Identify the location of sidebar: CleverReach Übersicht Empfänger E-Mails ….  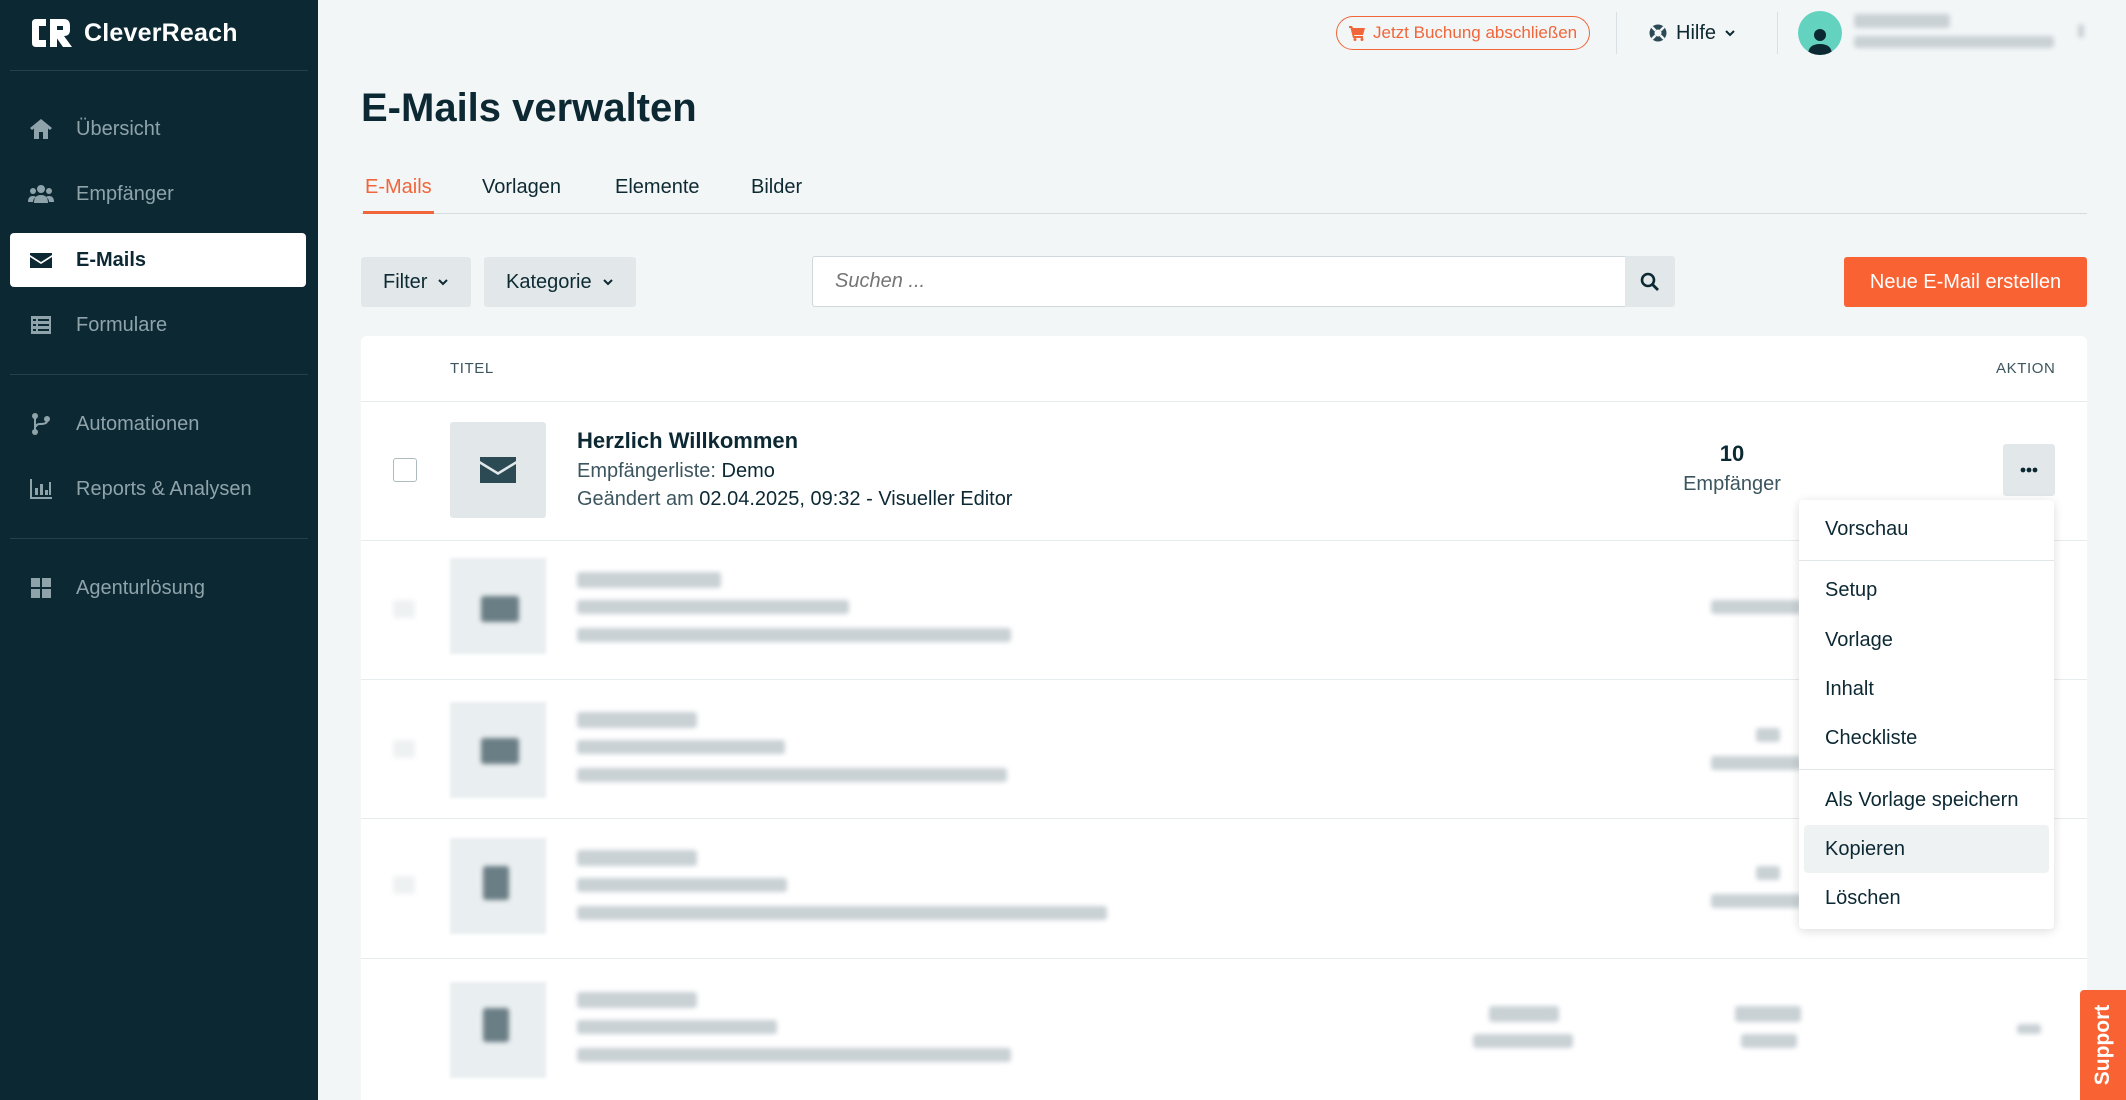
(159, 550).